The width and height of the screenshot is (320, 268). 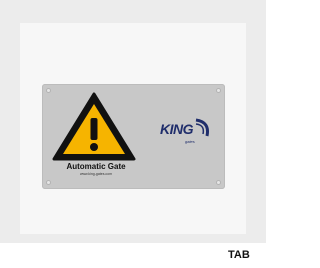 I want to click on brand-sub: gates, so click(x=190, y=141).